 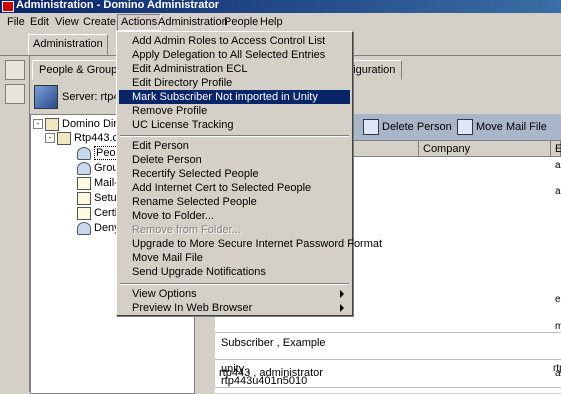 I want to click on column-header-email: E, so click(x=556, y=149).